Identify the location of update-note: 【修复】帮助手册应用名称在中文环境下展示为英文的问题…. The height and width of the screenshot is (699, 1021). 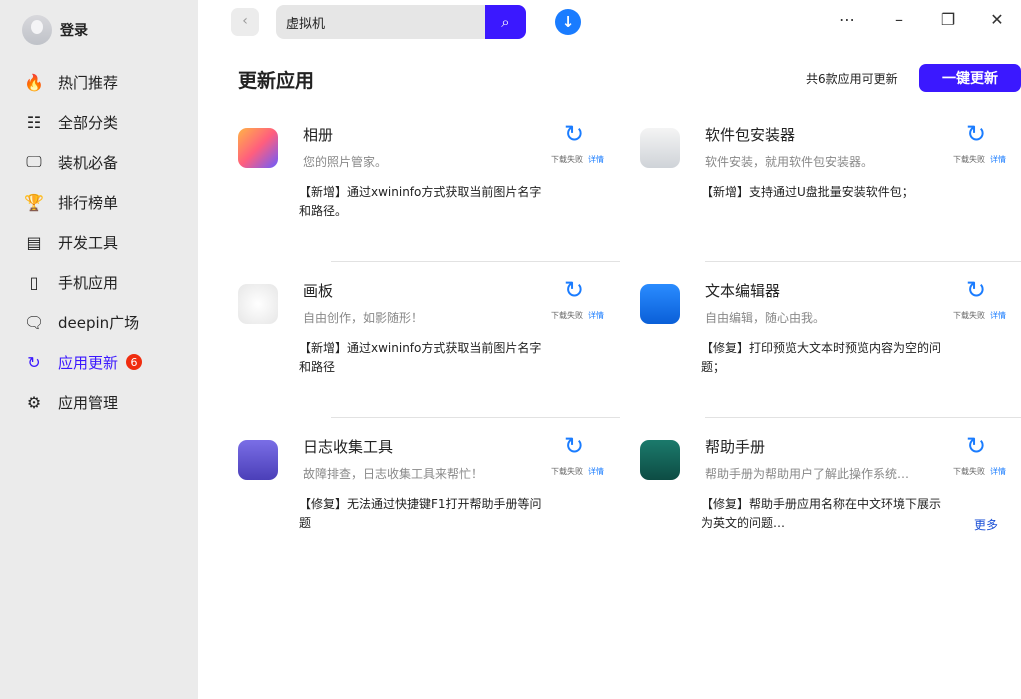
(821, 513).